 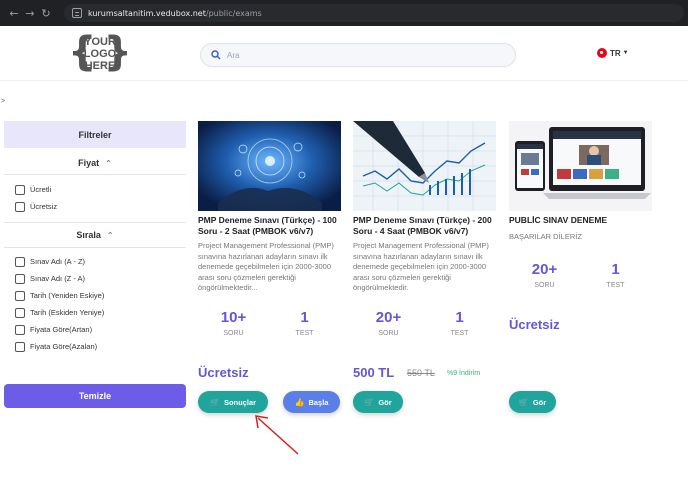 I want to click on language-selector: TR ▼, so click(x=613, y=53).